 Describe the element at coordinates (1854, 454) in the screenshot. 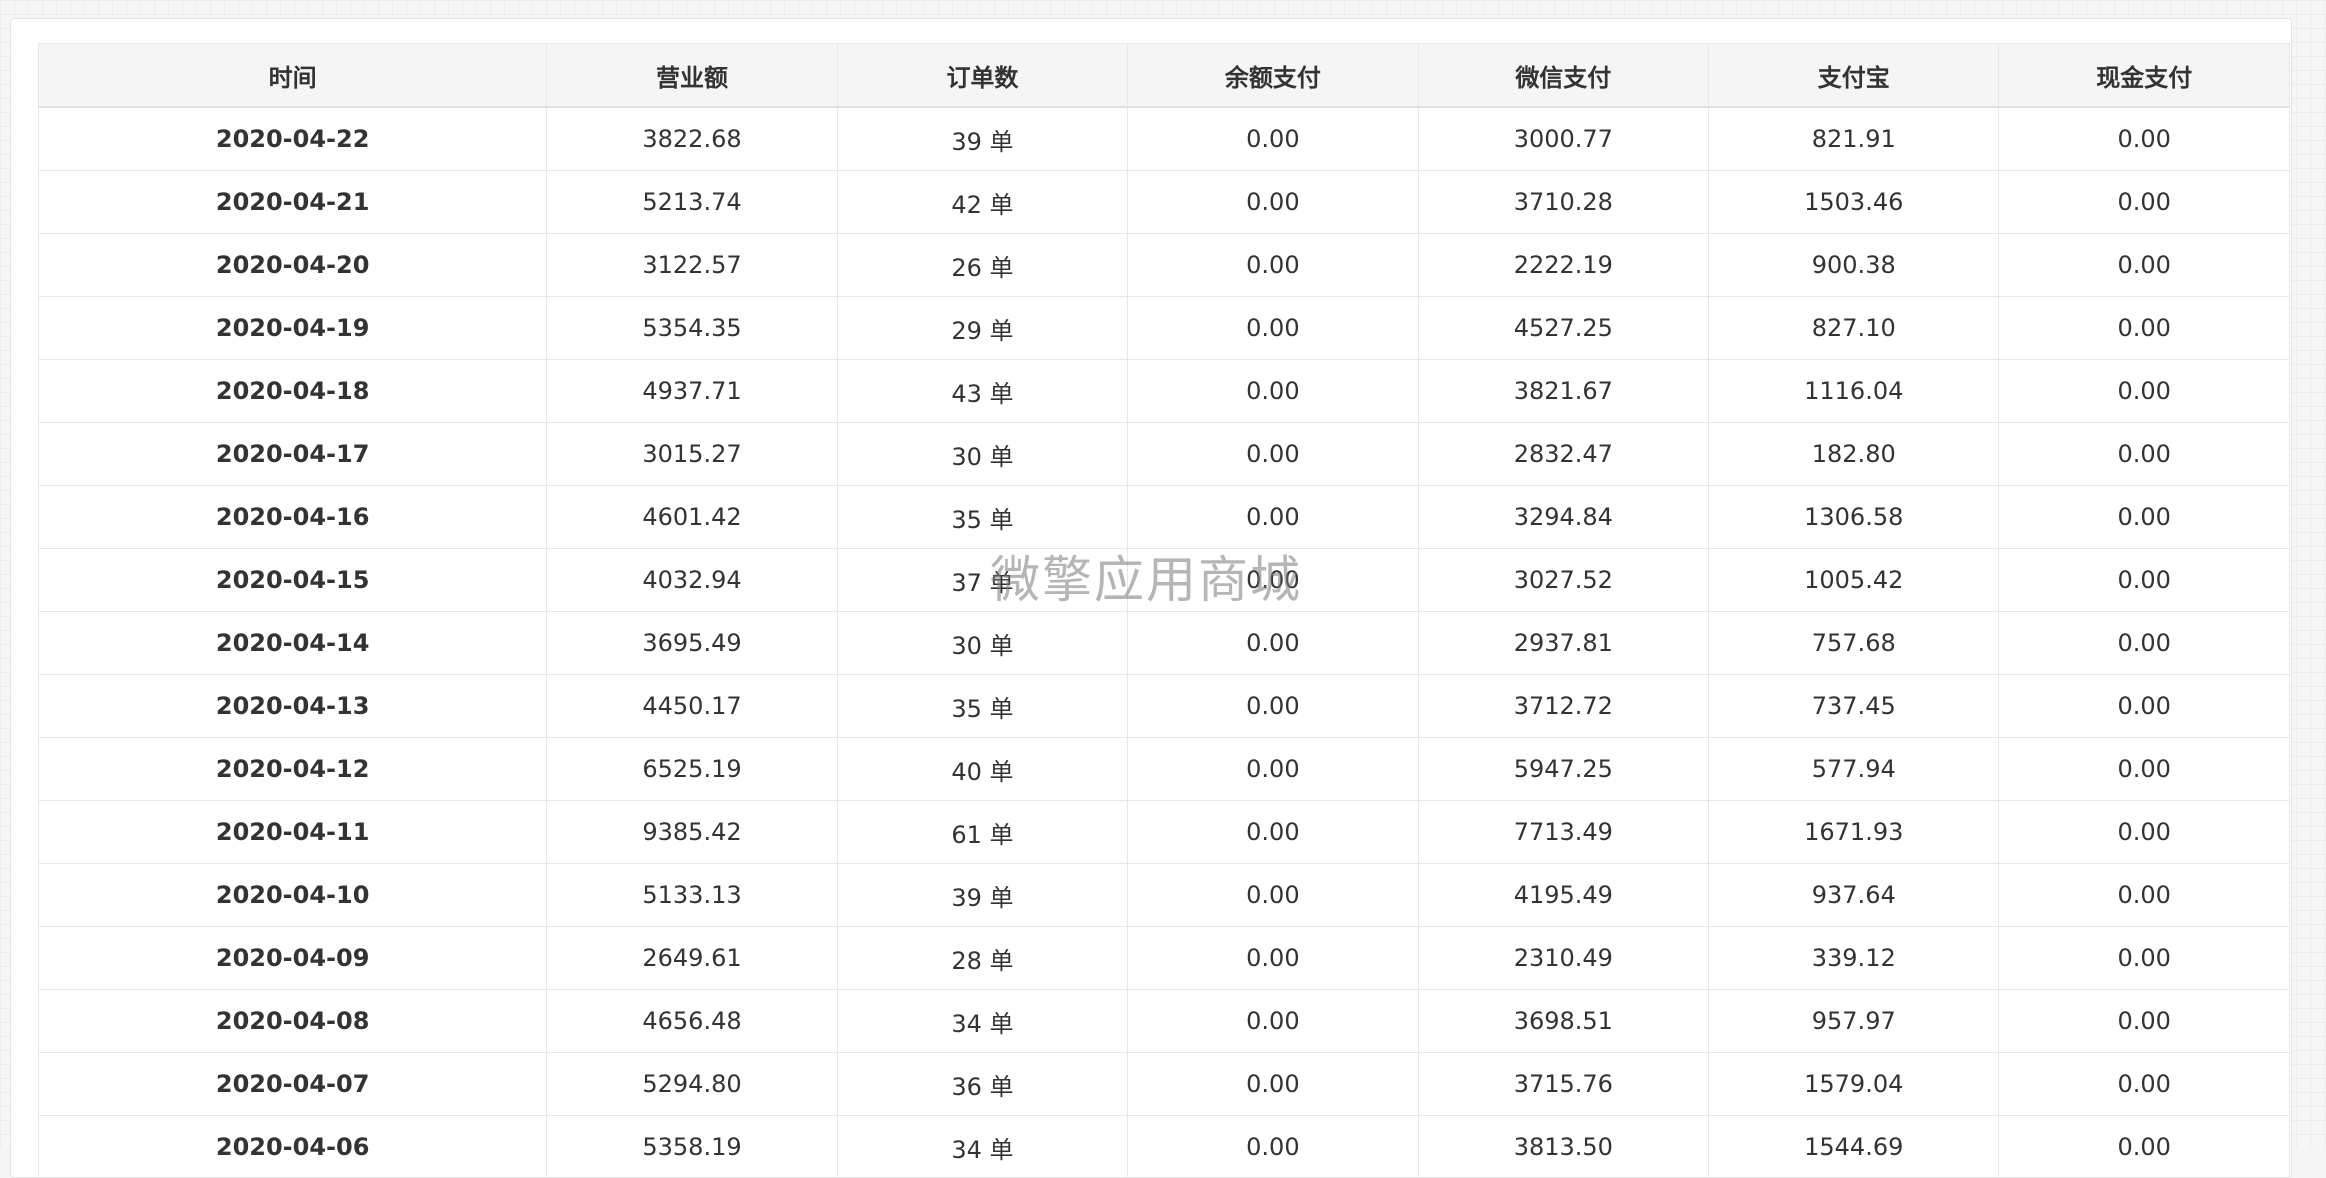

I see `alipay-cell: 182.80` at that location.